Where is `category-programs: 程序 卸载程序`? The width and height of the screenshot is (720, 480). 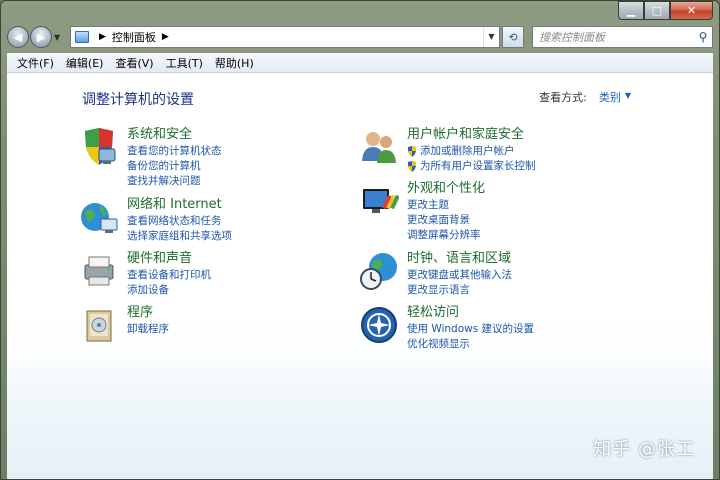
category-programs: 程序 卸载程序 is located at coordinates (124, 325).